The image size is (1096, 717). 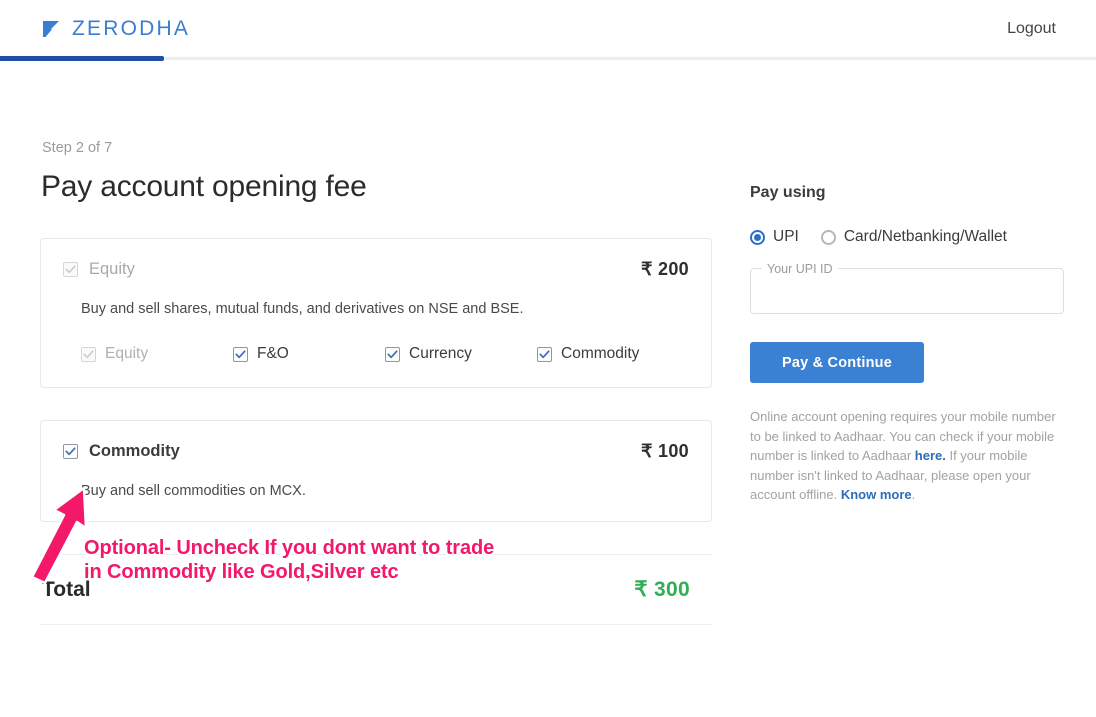 I want to click on plan-title: Commodity, so click(x=134, y=451).